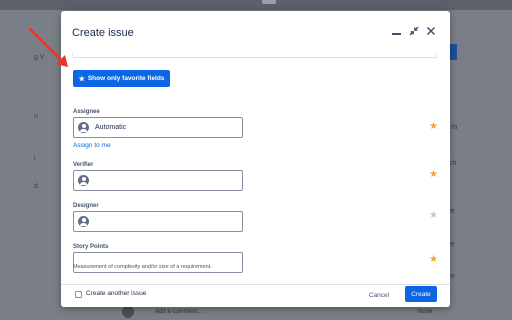  What do you see at coordinates (421, 294) in the screenshot?
I see `create-button: Create` at bounding box center [421, 294].